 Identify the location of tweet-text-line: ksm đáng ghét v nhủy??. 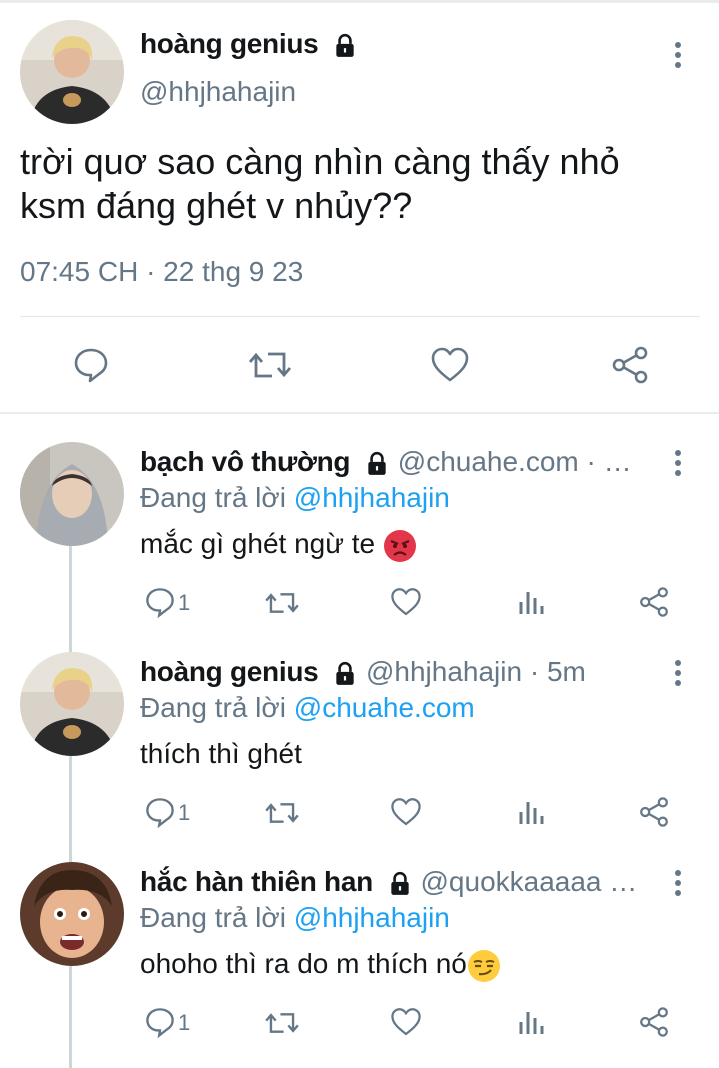
(216, 205).